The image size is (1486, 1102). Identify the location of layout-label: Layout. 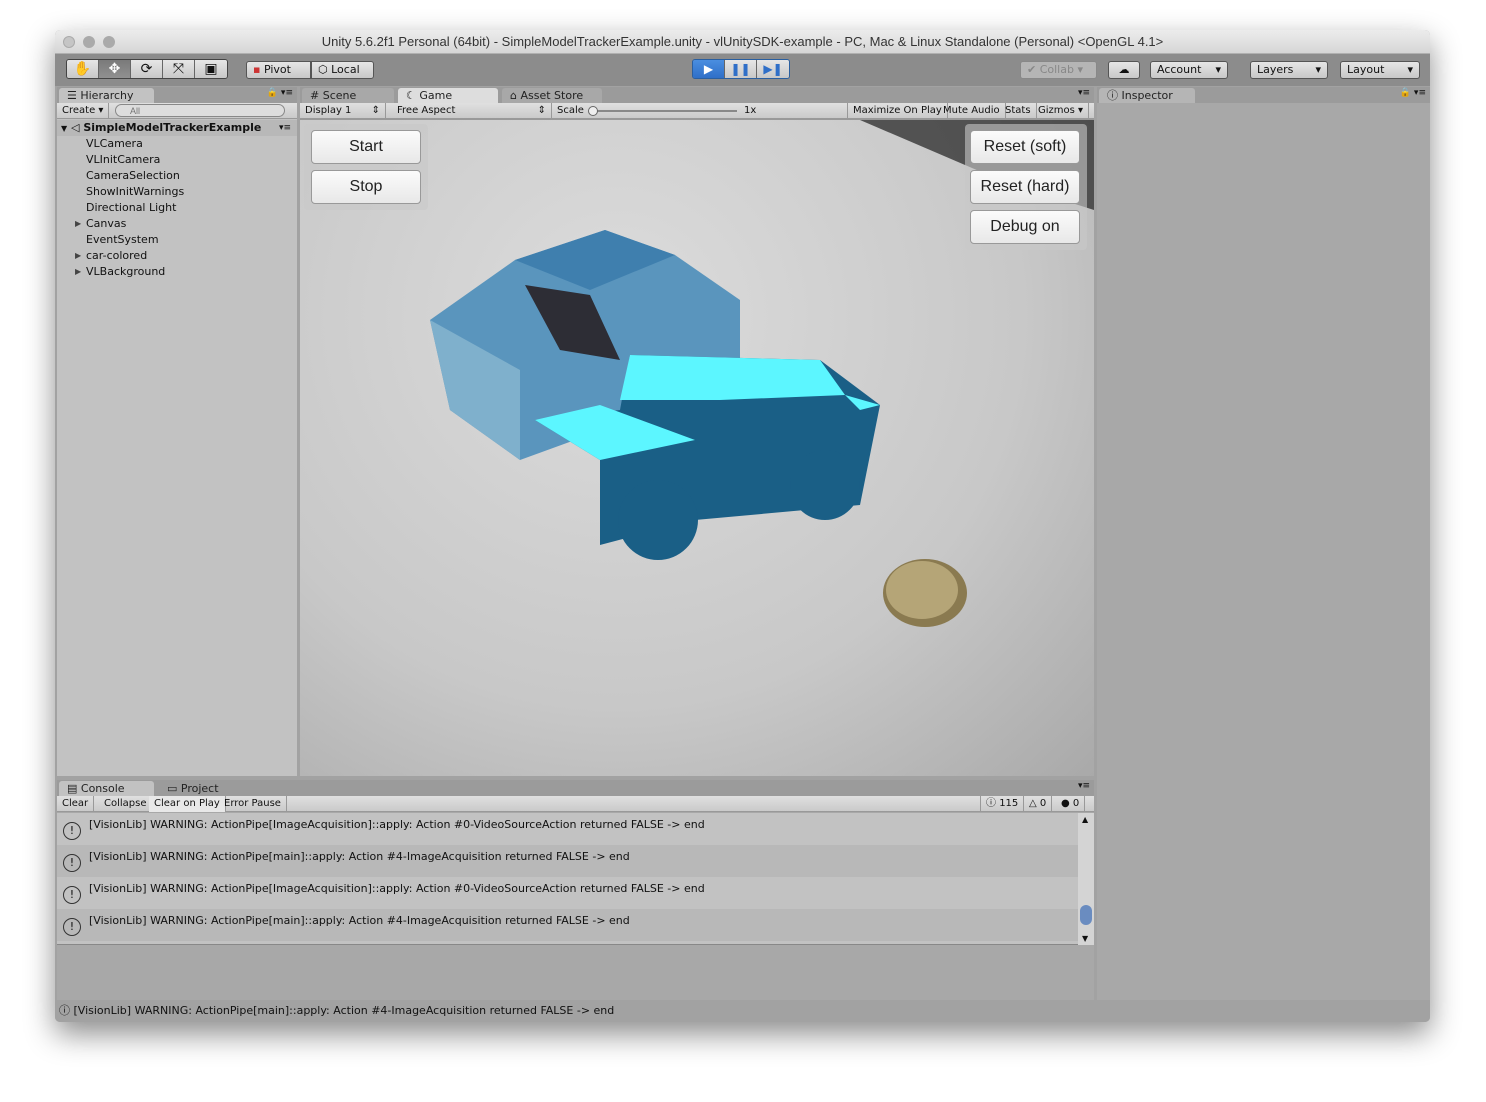
(1366, 69).